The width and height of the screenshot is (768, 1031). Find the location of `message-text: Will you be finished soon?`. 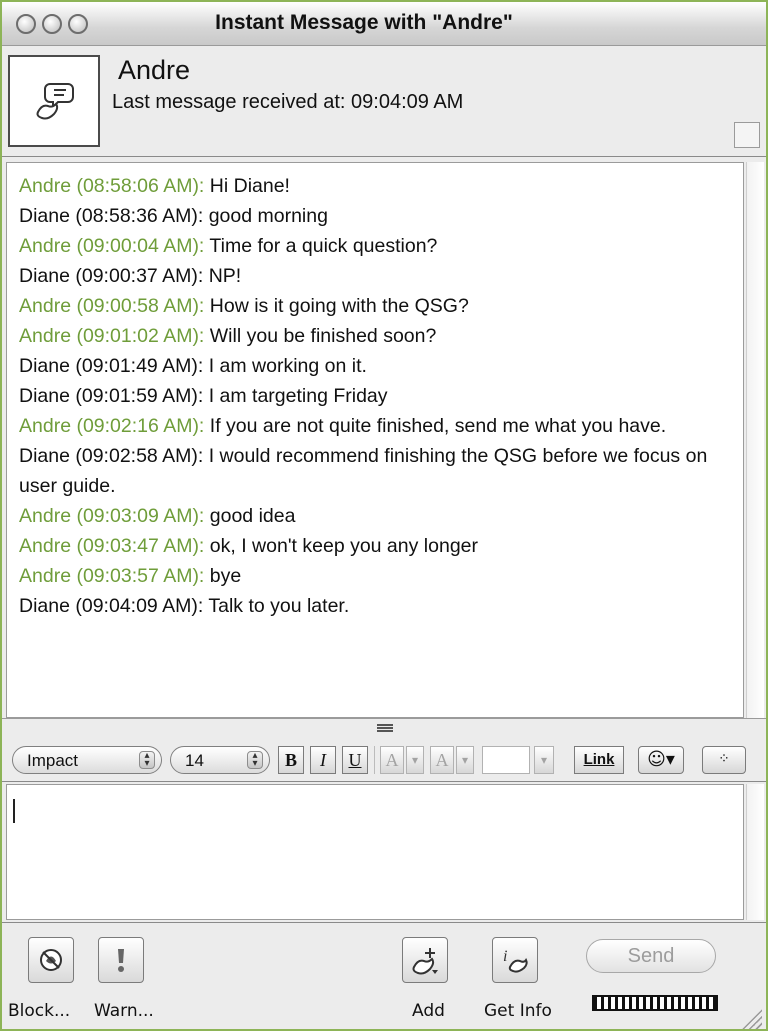

message-text: Will you be finished soon? is located at coordinates (320, 336).